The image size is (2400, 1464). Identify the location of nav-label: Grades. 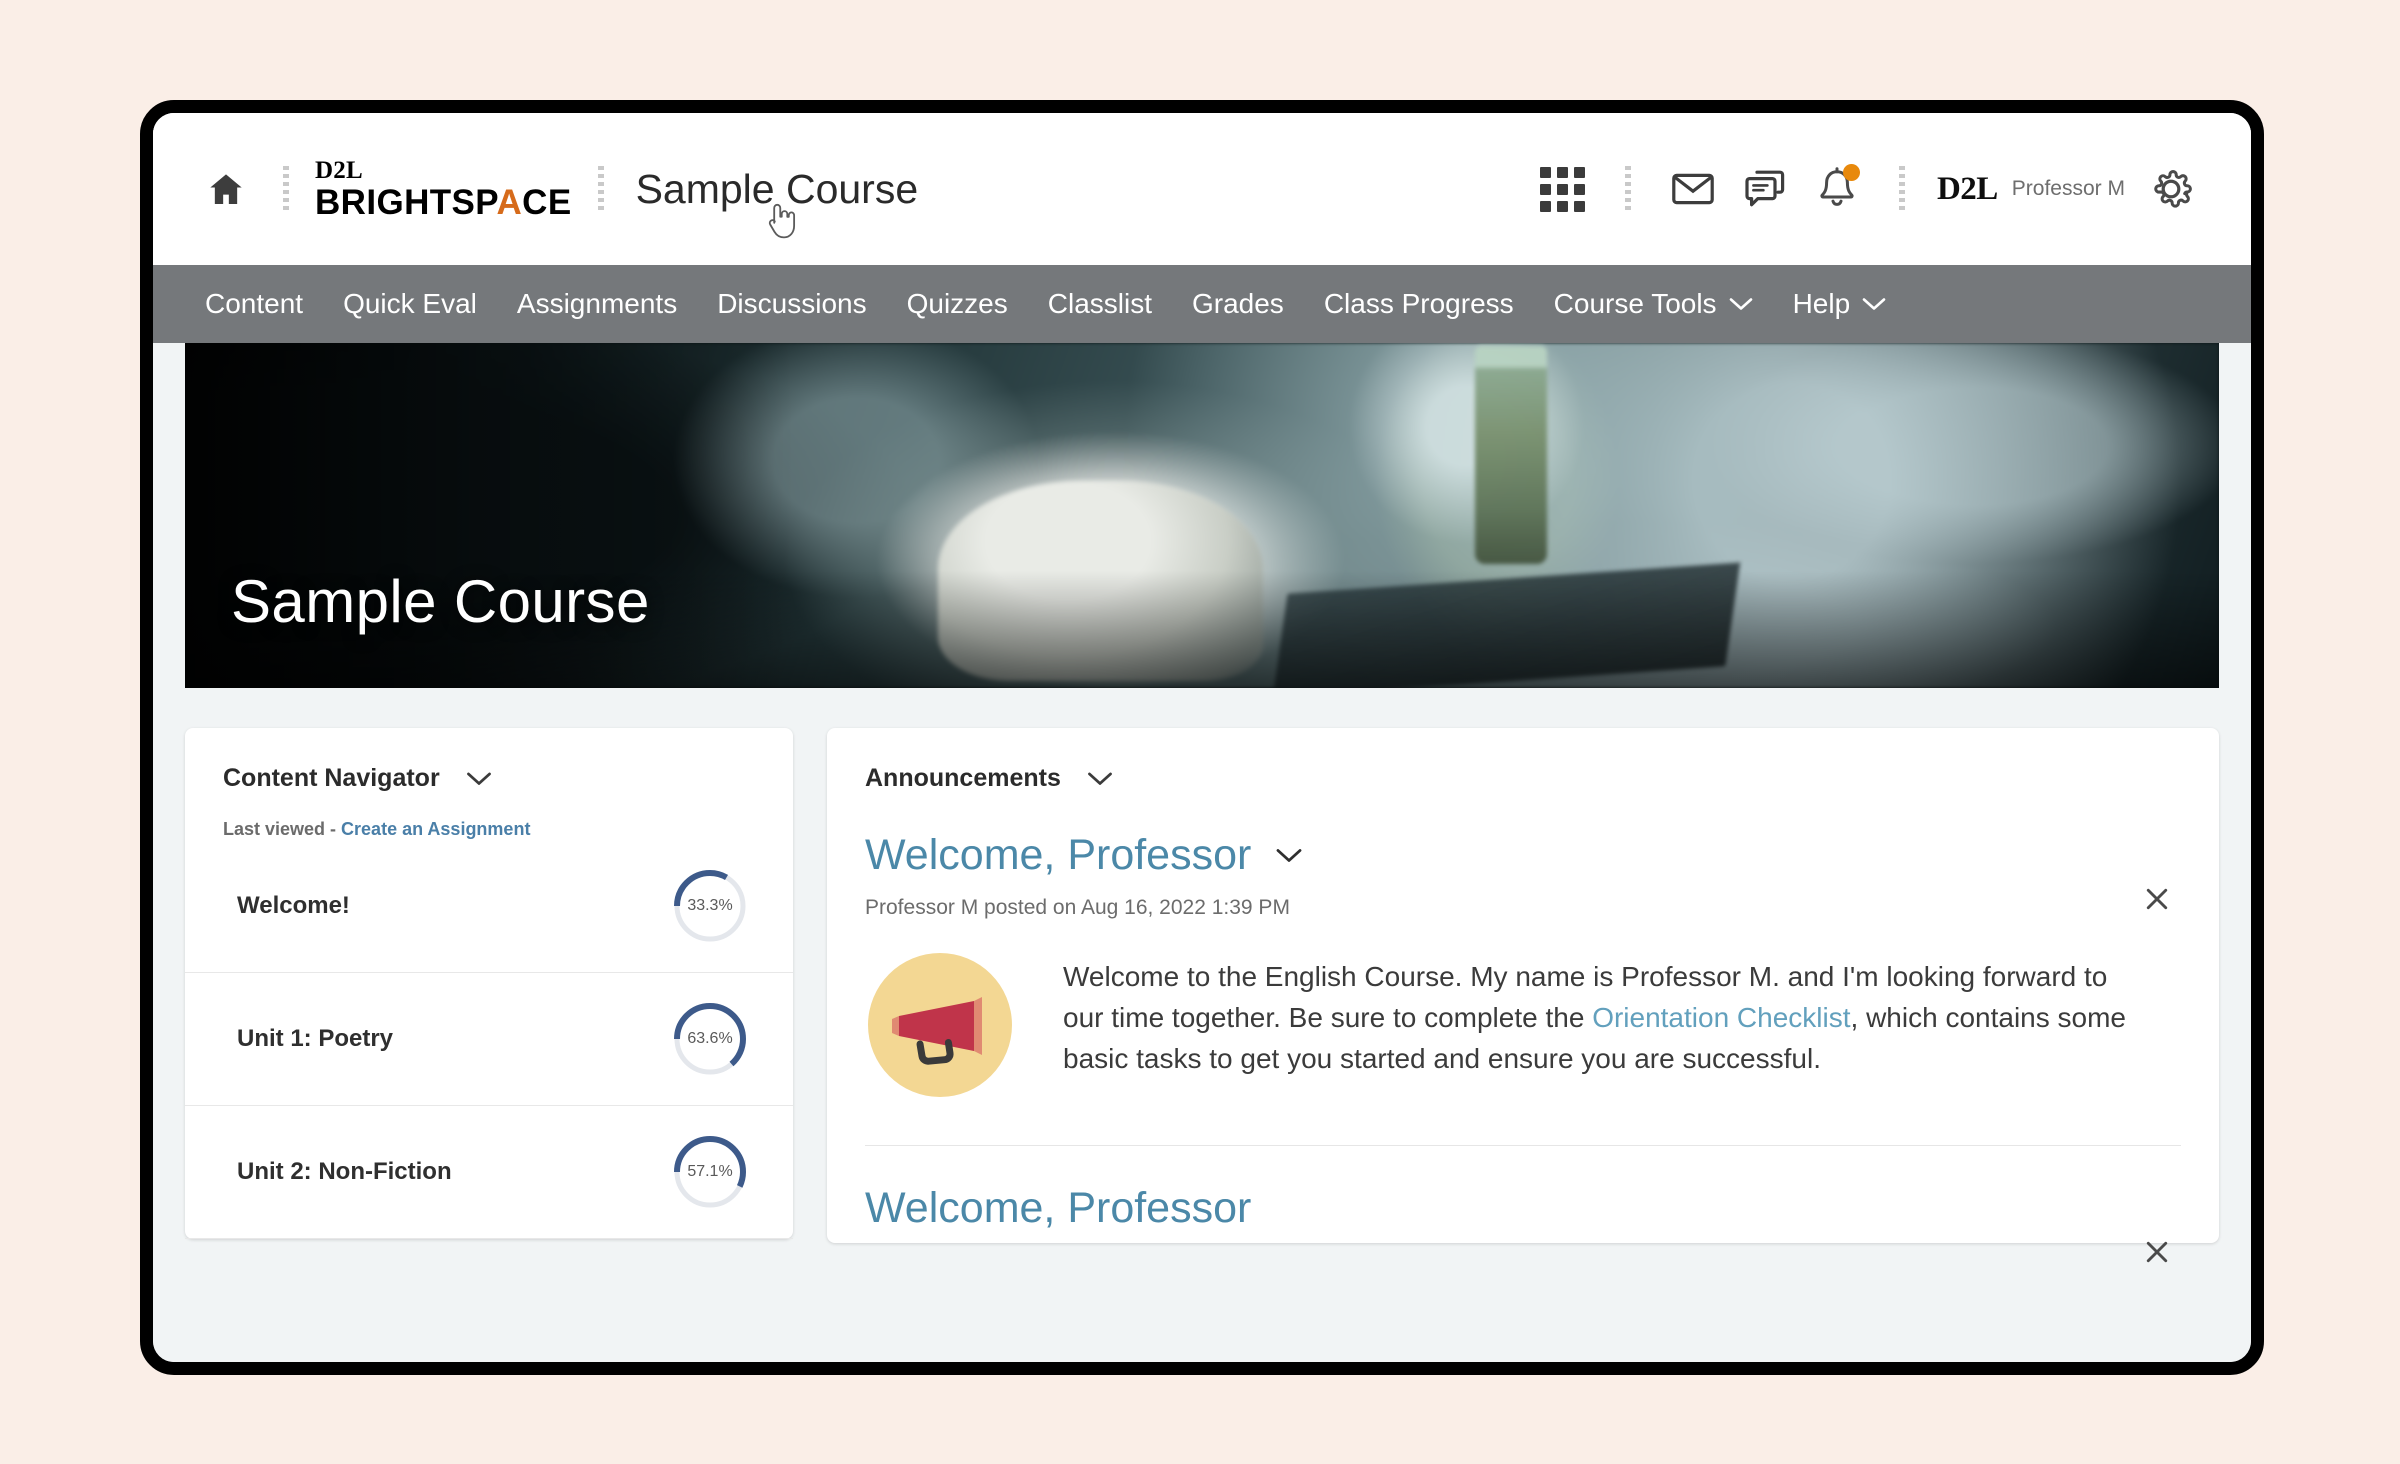
(1237, 303).